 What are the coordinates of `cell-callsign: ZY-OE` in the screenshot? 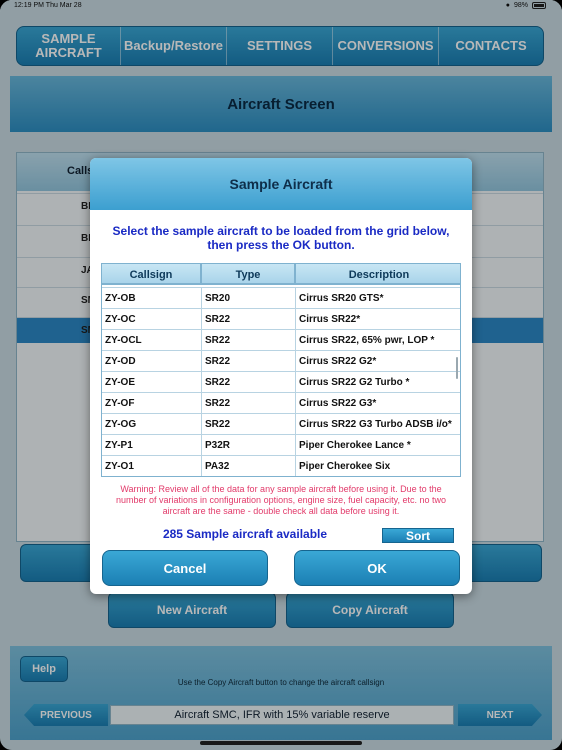 It's located at (152, 382).